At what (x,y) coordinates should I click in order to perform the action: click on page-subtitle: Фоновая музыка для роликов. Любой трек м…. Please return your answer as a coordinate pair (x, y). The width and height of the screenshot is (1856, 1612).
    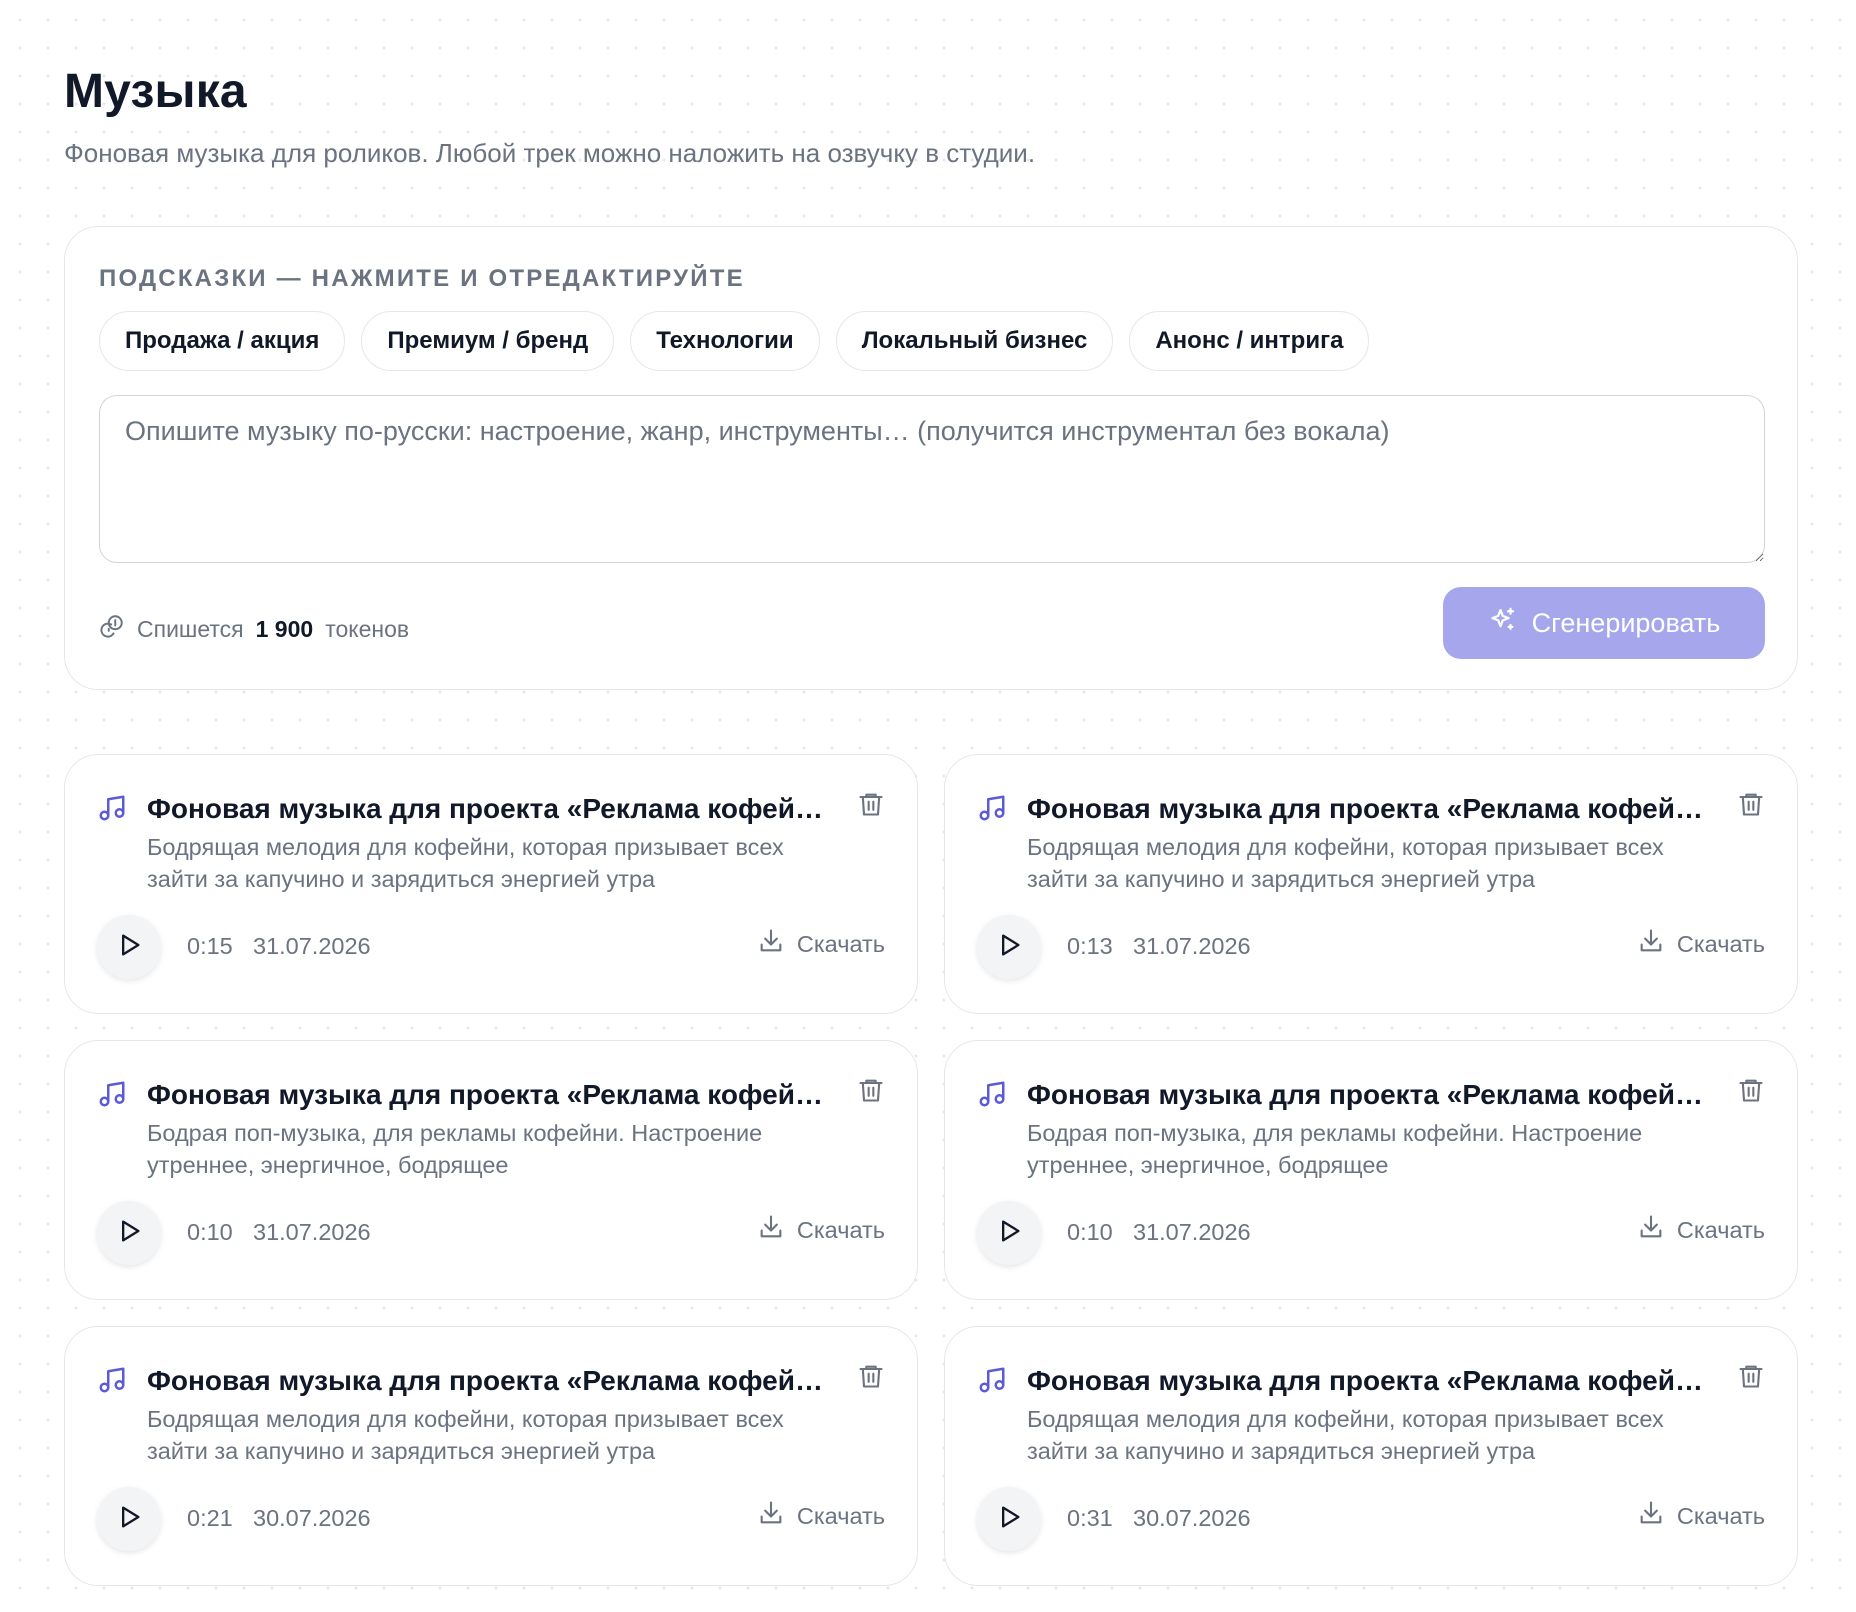
    Looking at the image, I should click on (550, 153).